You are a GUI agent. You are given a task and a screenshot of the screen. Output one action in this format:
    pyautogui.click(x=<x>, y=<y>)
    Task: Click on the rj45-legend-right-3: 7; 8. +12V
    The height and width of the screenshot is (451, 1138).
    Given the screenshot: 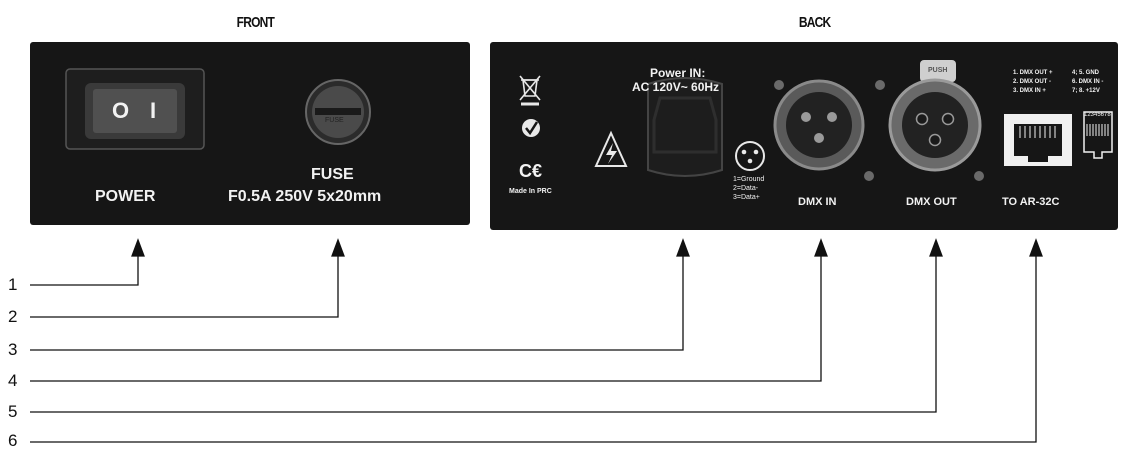 What is the action you would take?
    pyautogui.click(x=1086, y=91)
    